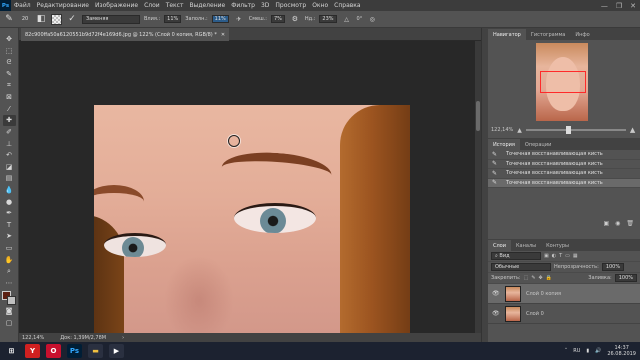 The image size is (640, 360). Describe the element at coordinates (56, 19) in the screenshot. I see `pattern-swatch` at that location.